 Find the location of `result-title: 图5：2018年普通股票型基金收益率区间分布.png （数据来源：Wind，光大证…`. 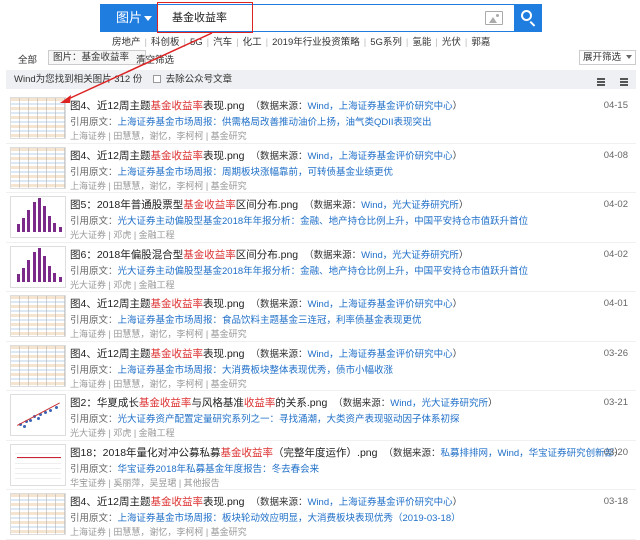

result-title: 图5：2018年普通股票型基金收益率区间分布.png （数据来源：Wind，光大证… is located at coordinates (269, 204).